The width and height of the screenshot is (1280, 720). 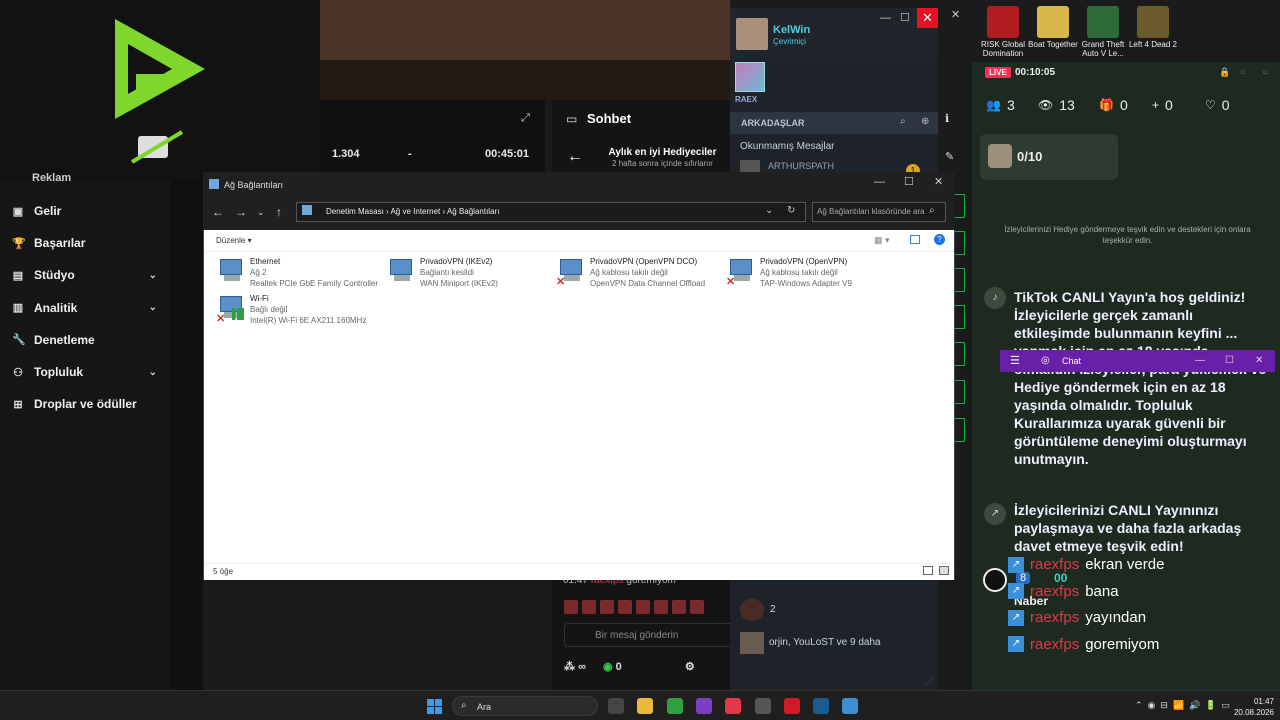 What do you see at coordinates (703, 706) in the screenshot?
I see `app-purple-icon` at bounding box center [703, 706].